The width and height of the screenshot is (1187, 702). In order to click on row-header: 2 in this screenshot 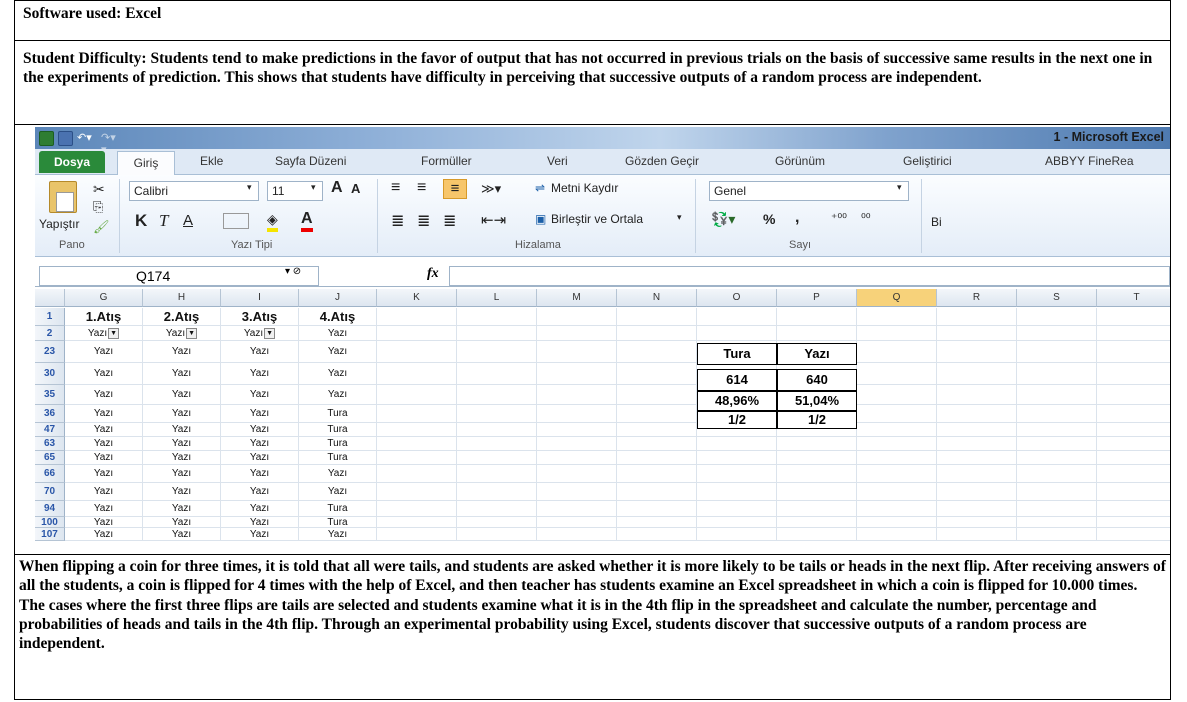, I will do `click(50, 333)`.